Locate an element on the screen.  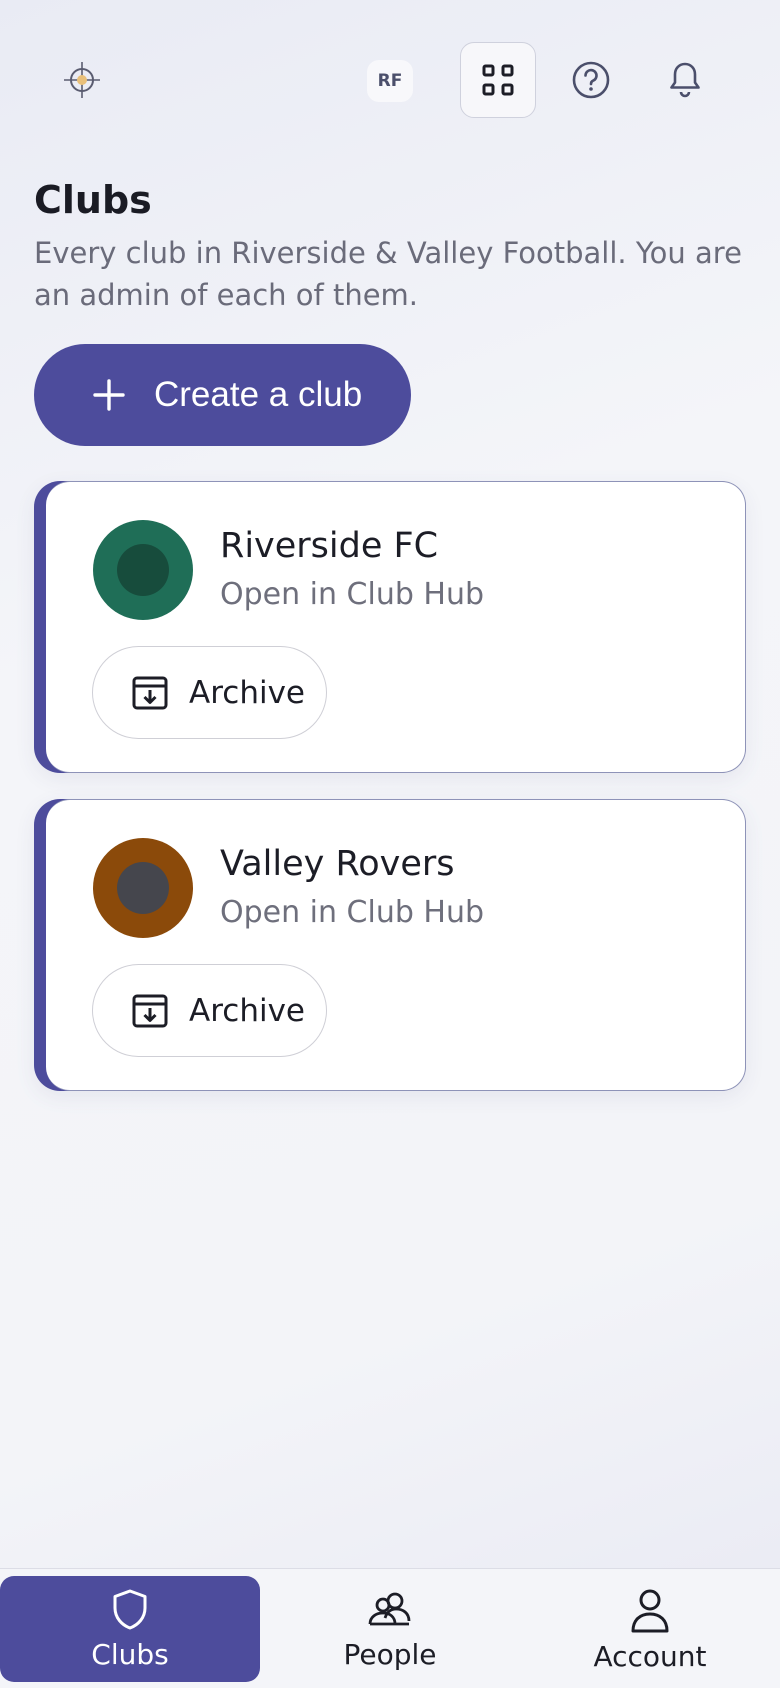
help-button is located at coordinates (591, 80).